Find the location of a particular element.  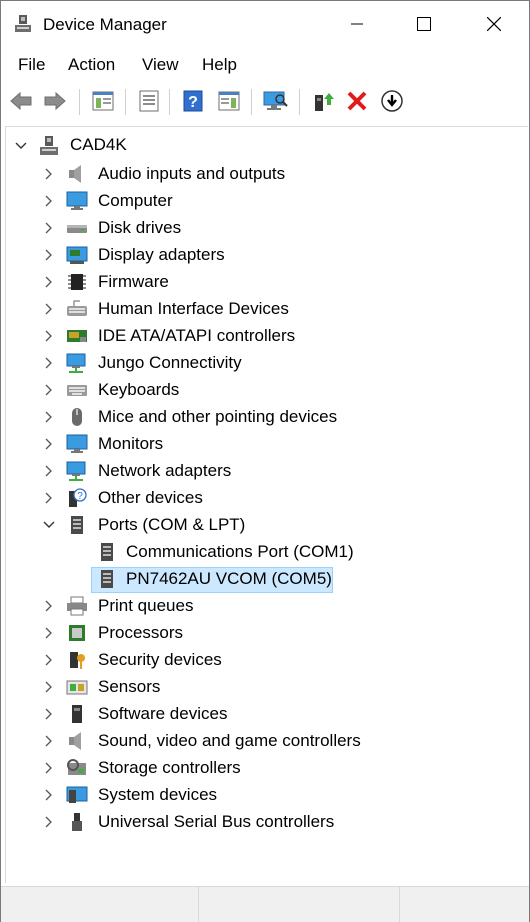

menu-help: Help is located at coordinates (219, 65).